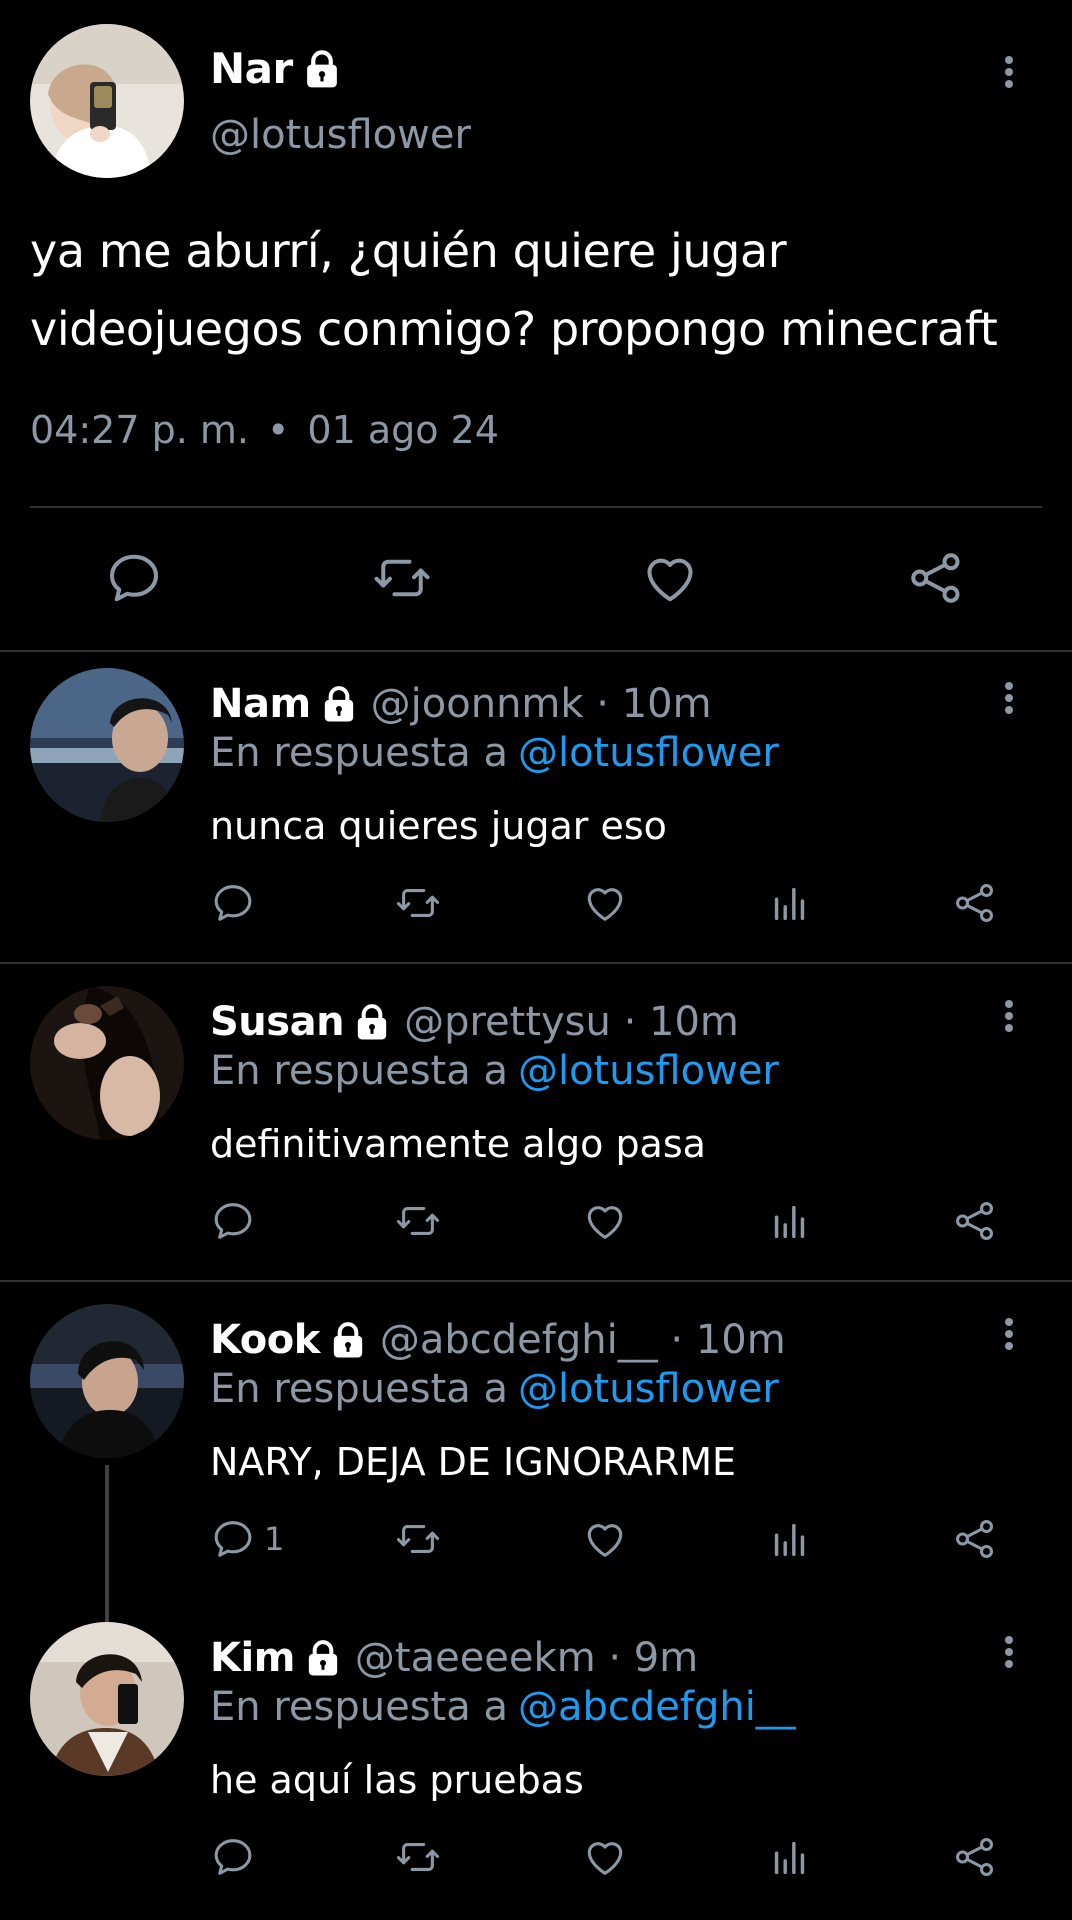 The height and width of the screenshot is (1920, 1072). I want to click on user-handle: @joonnmk · 10m, so click(541, 704).